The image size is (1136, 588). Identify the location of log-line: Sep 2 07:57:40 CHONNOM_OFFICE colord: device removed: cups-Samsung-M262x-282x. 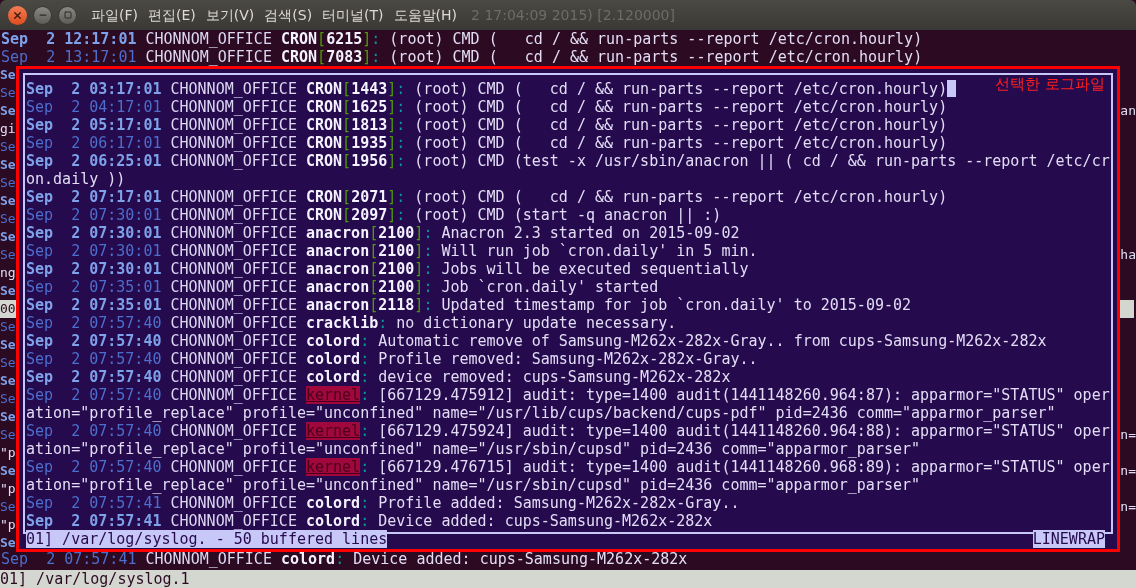
(378, 377).